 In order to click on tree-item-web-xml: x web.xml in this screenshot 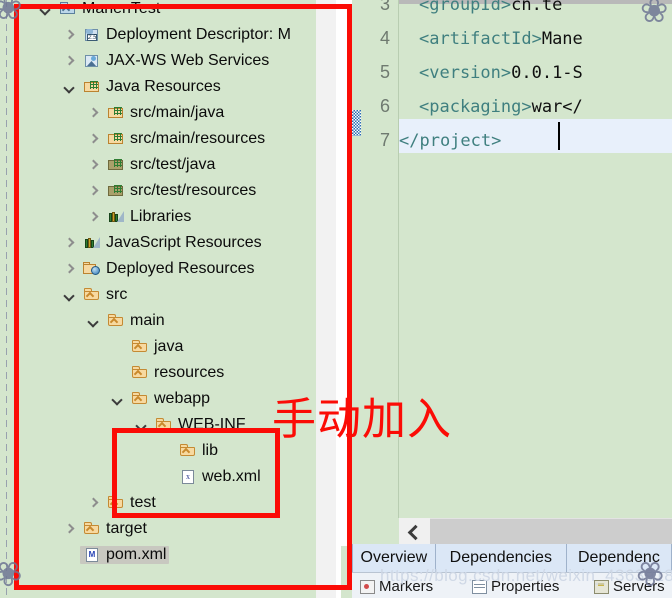, I will do `click(212, 477)`.